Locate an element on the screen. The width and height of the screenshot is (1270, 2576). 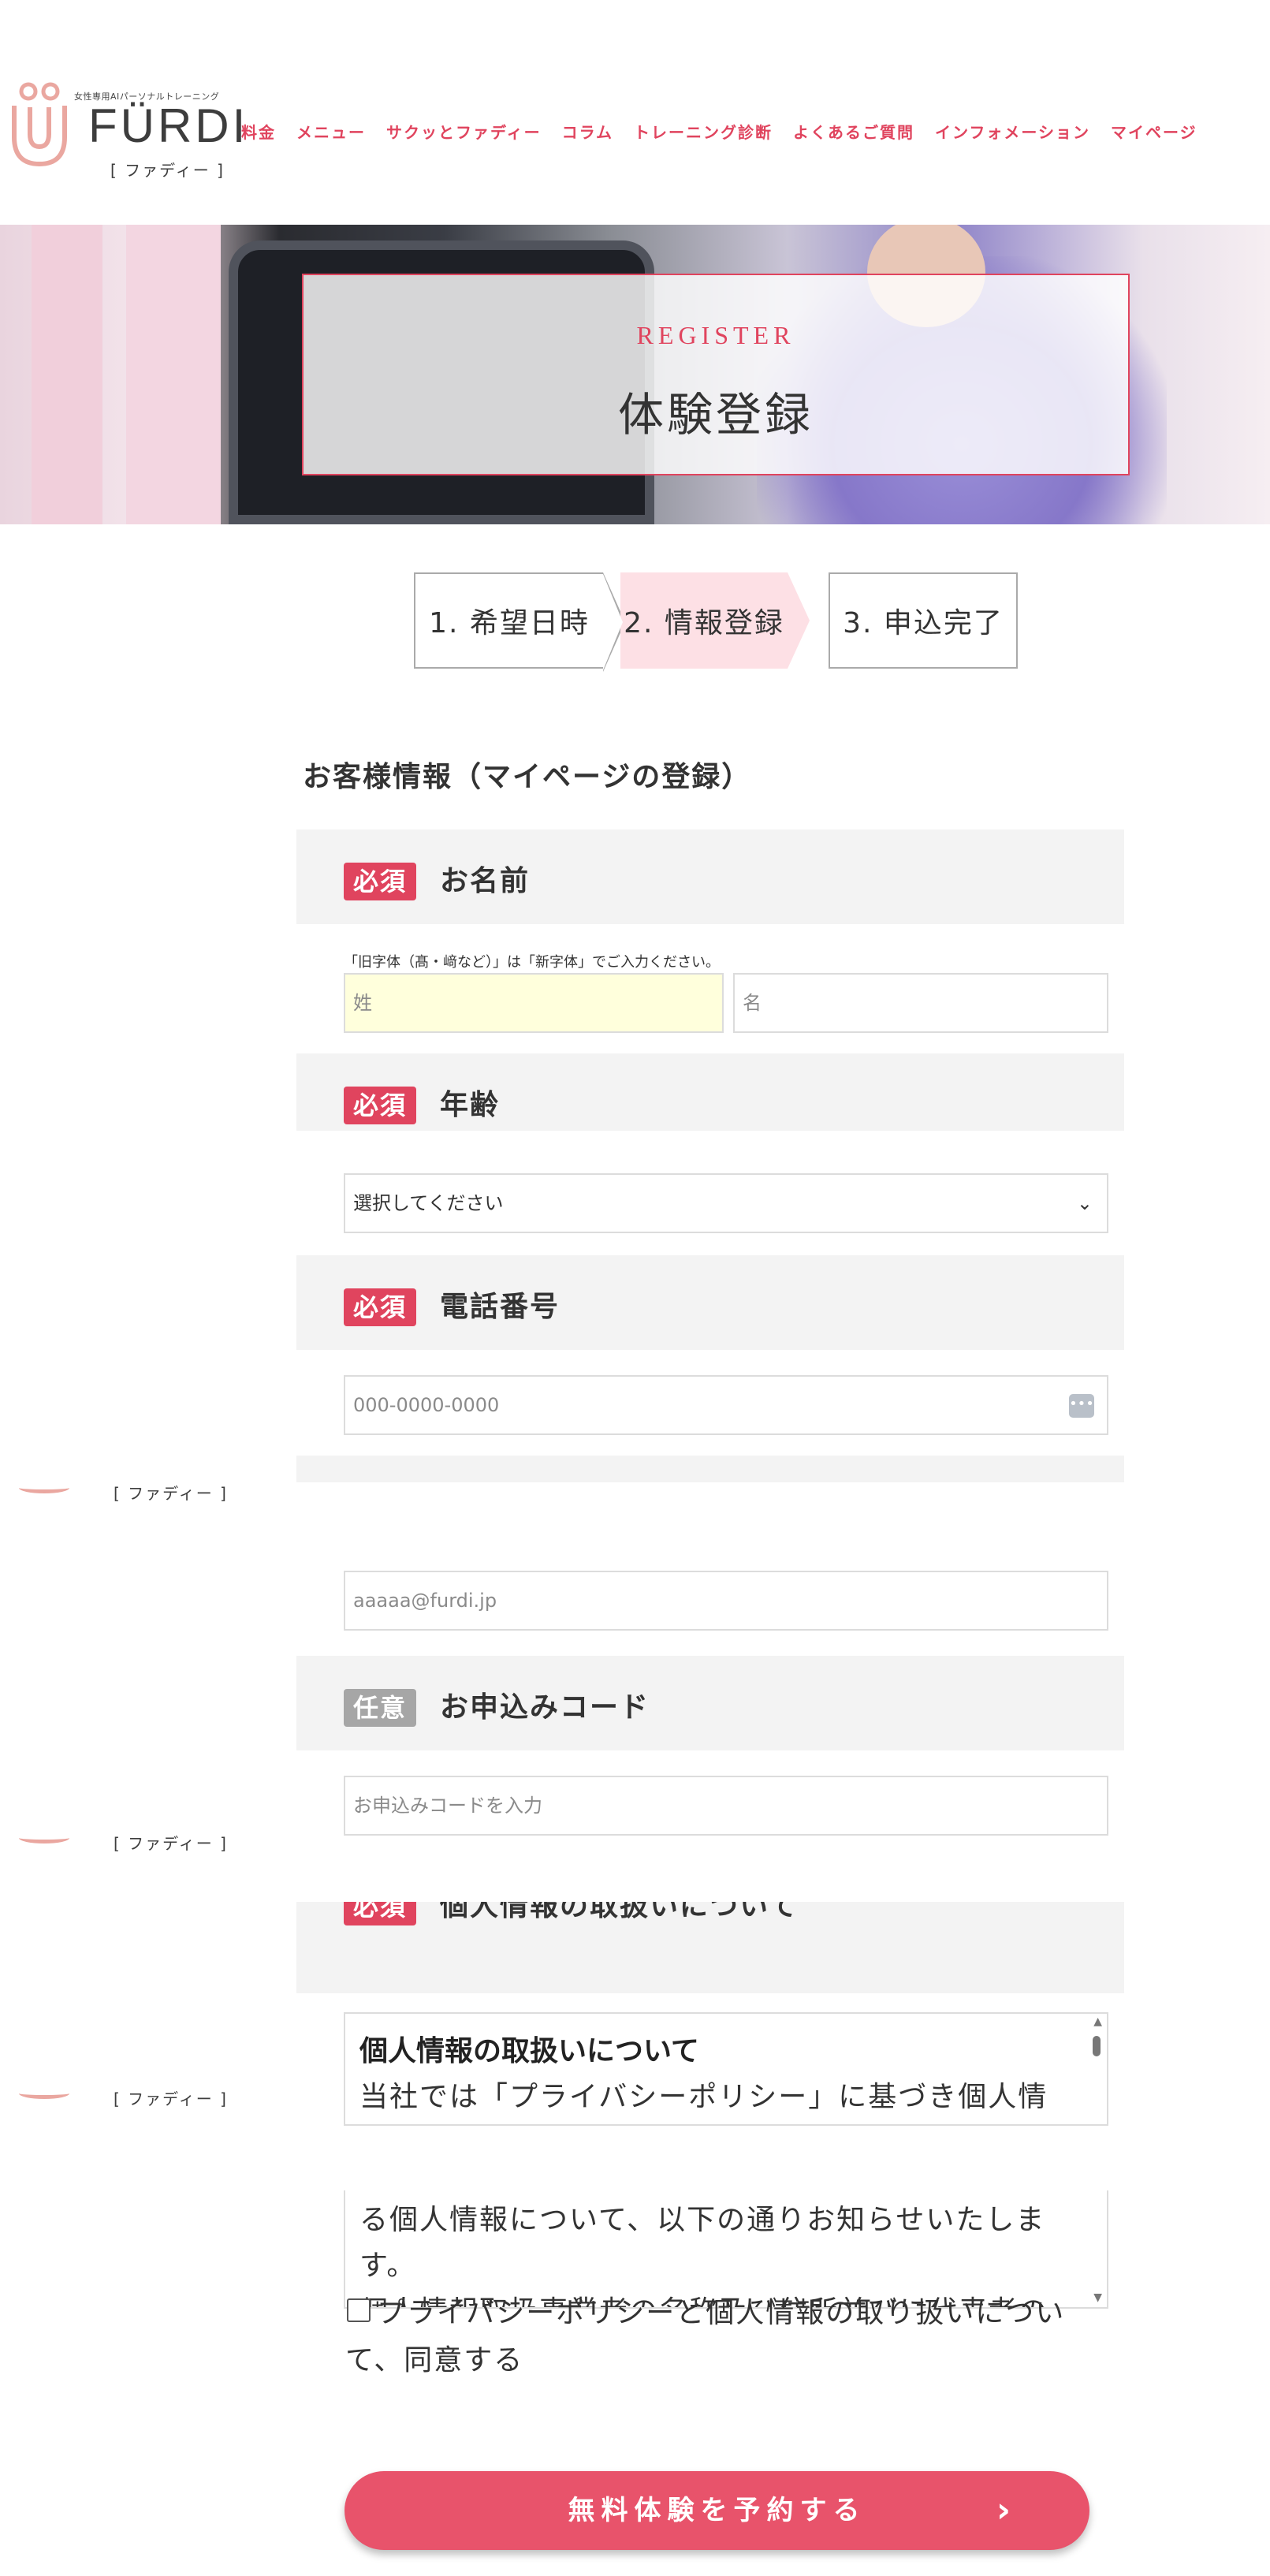
privacy-box-title: 個人情報の取扱いについて is located at coordinates (529, 2051).